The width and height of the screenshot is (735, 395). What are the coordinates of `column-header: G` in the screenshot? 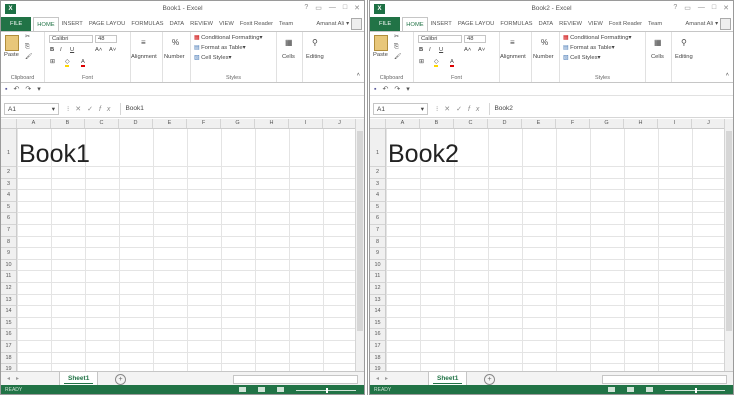 It's located at (607, 123).